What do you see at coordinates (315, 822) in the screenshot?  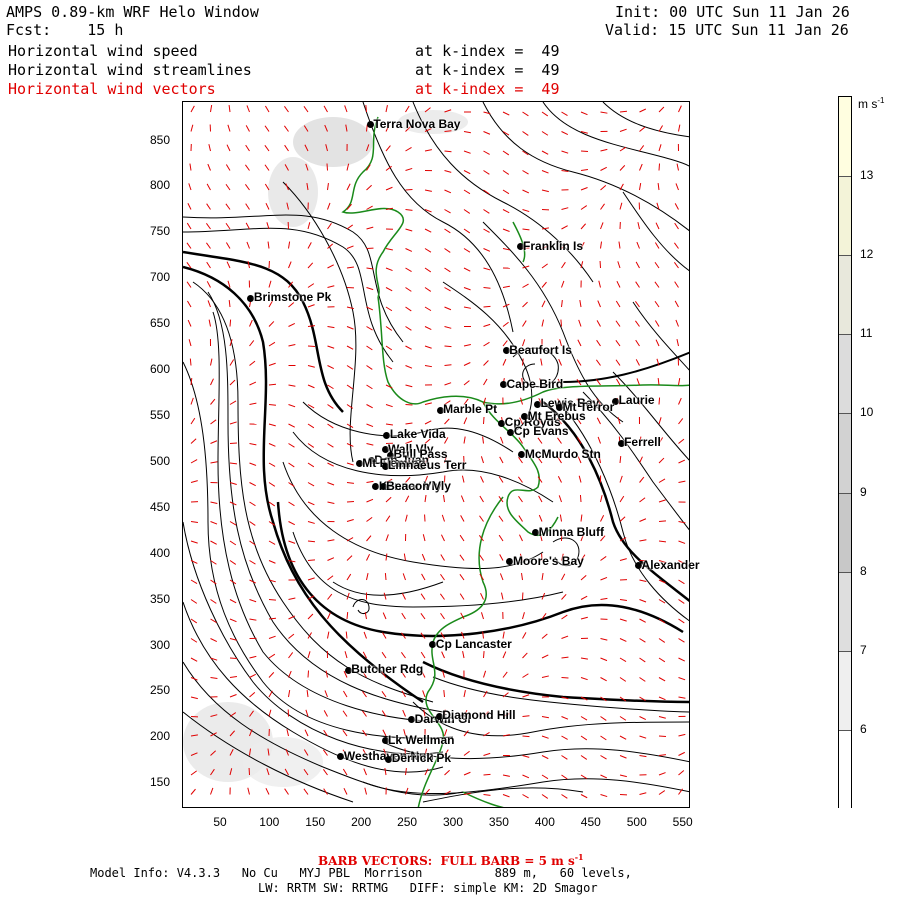 I see `x-tick-label: 150` at bounding box center [315, 822].